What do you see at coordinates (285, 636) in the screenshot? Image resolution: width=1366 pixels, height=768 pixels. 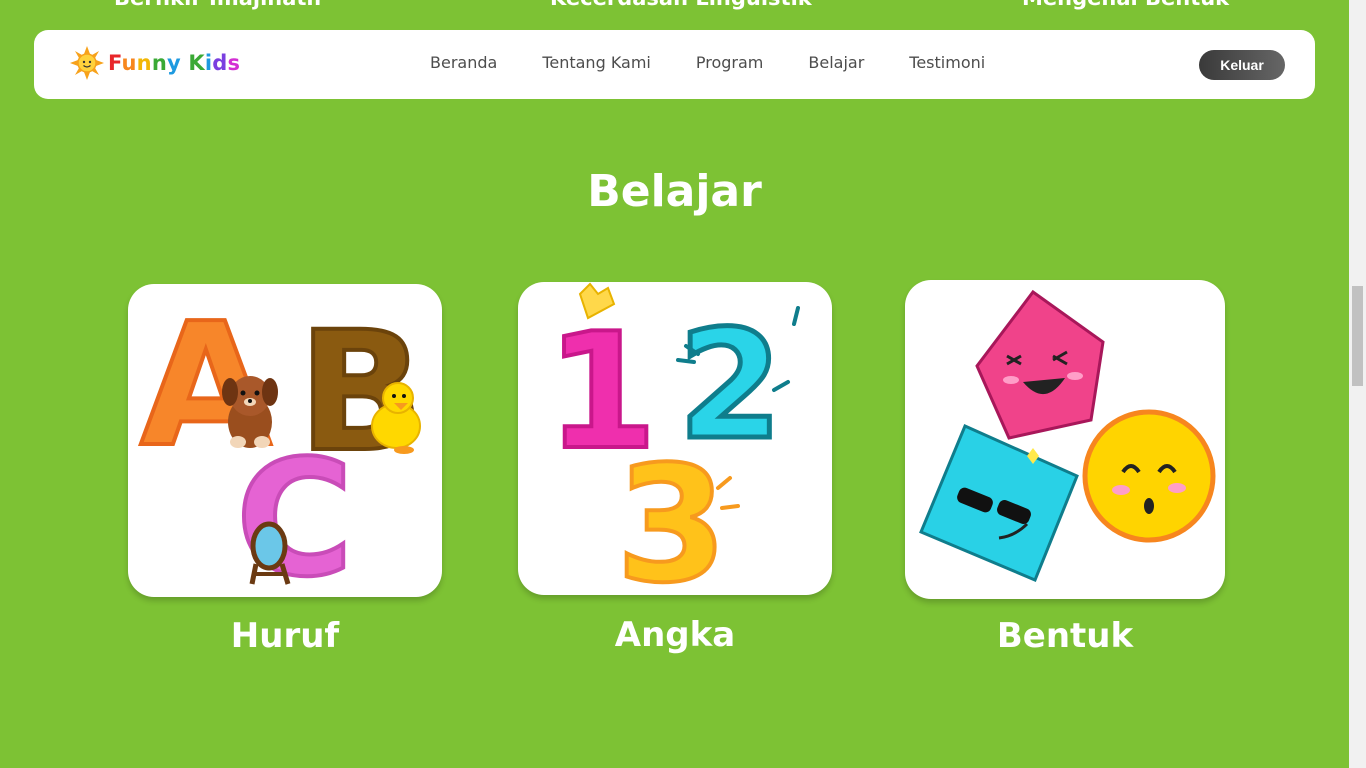 I see `card-label-huruf: Huruf` at bounding box center [285, 636].